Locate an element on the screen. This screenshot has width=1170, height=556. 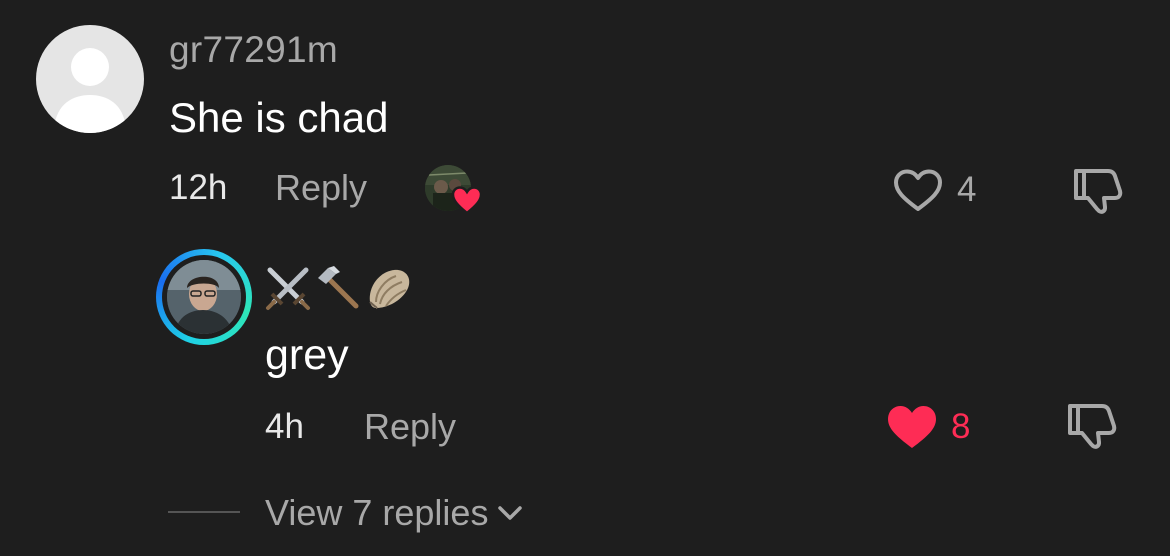
comment-timestamp: 12h is located at coordinates (198, 187).